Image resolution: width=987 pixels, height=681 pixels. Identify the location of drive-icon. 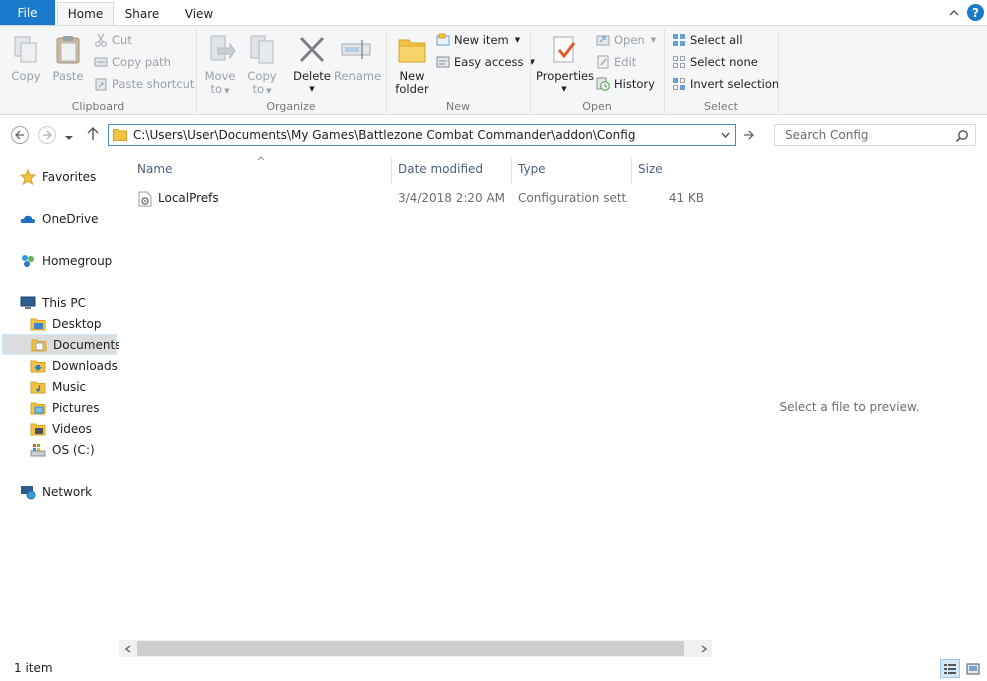
(38, 450).